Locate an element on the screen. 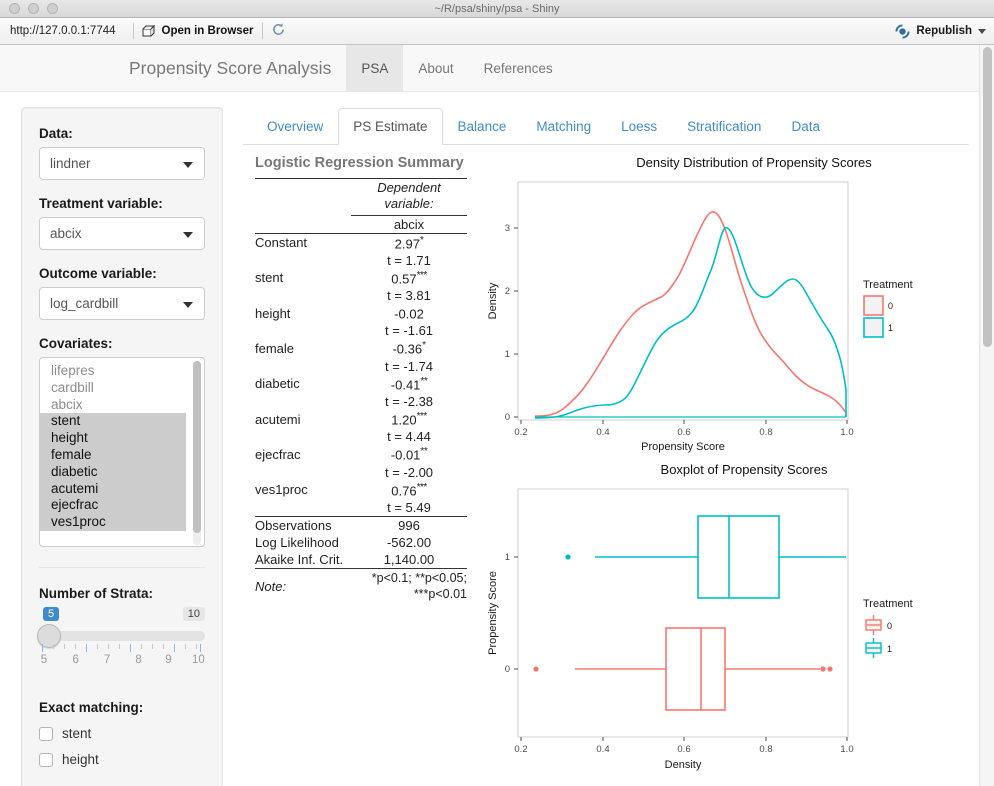  tab-balance: Balance is located at coordinates (482, 126).